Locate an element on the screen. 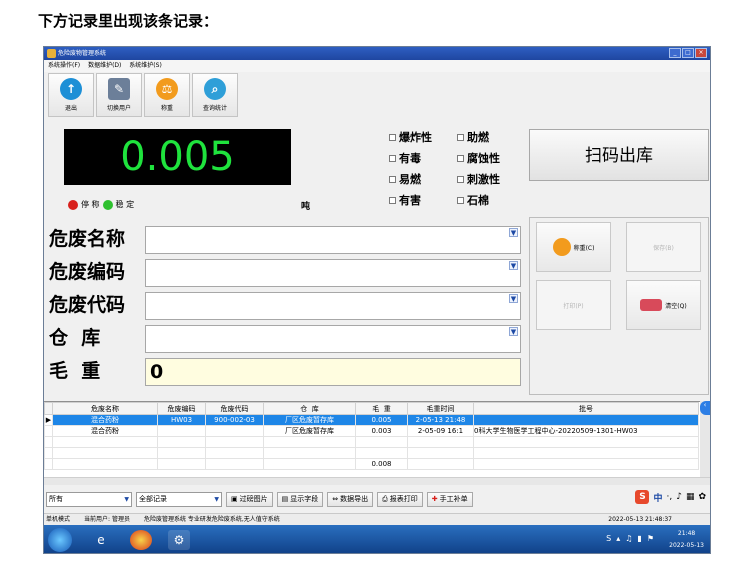 This screenshot has height=567, width=750. col-type-code: 危废代码 is located at coordinates (234, 408).